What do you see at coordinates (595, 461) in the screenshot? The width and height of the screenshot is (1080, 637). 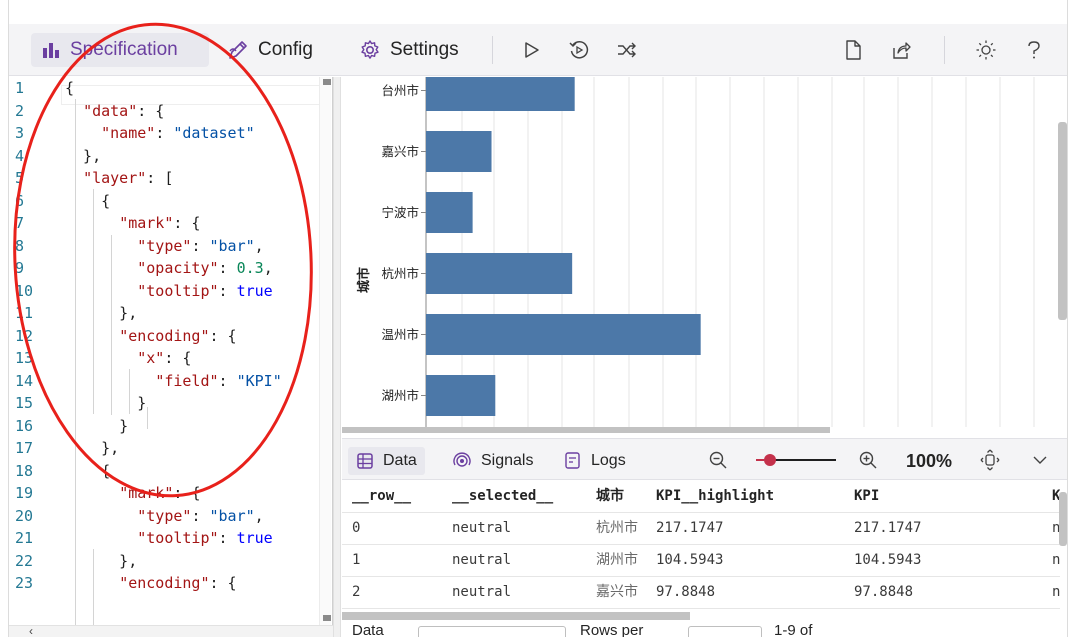 I see `tab-logs: Logs` at bounding box center [595, 461].